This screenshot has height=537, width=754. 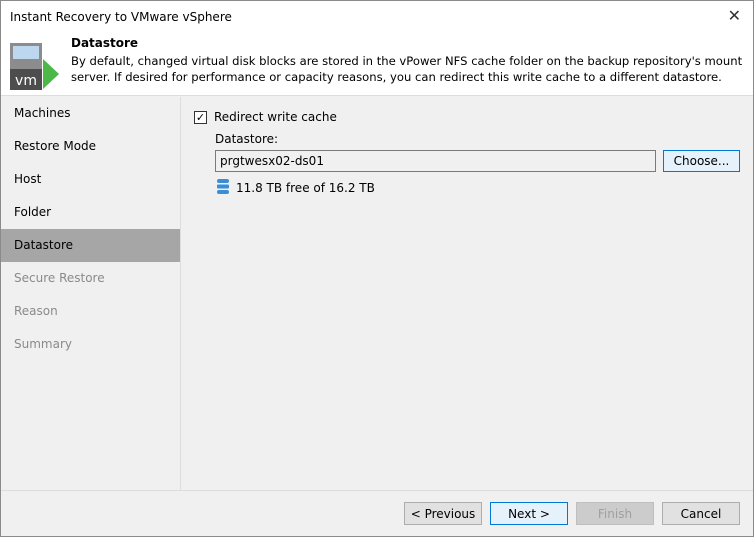 I want to click on step-secure-restore: Secure Restore, so click(x=59, y=278).